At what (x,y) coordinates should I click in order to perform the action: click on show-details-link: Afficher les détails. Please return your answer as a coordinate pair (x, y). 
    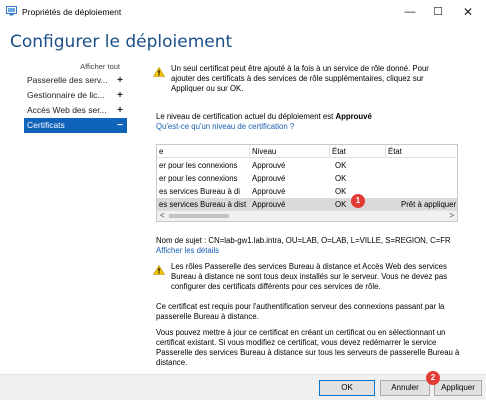
    Looking at the image, I should click on (187, 251).